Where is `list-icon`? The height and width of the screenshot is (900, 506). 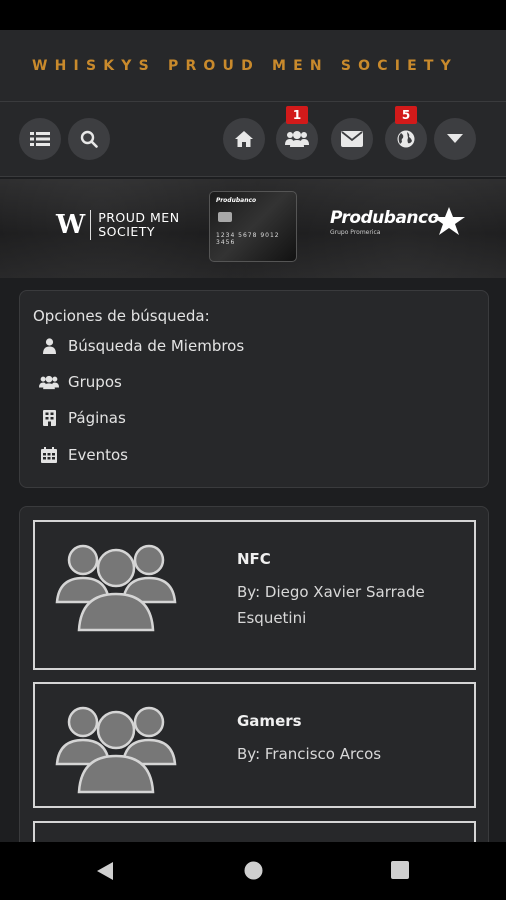
list-icon is located at coordinates (40, 139).